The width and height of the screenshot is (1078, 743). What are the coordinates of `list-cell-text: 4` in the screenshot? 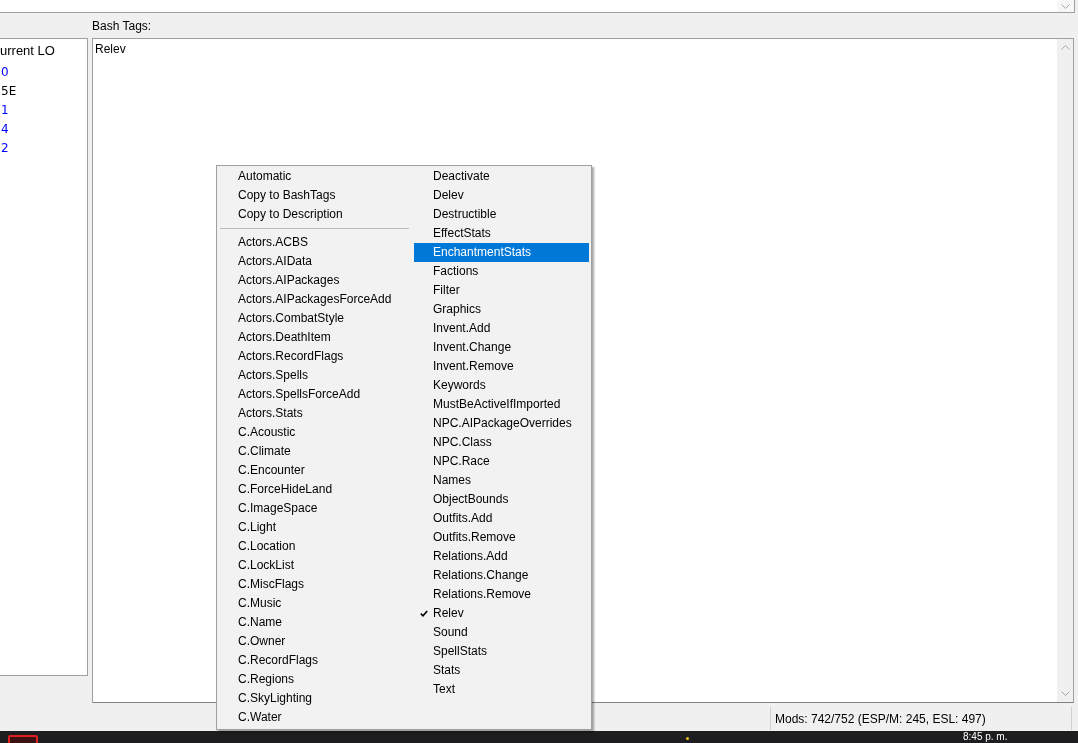 It's located at (4, 129).